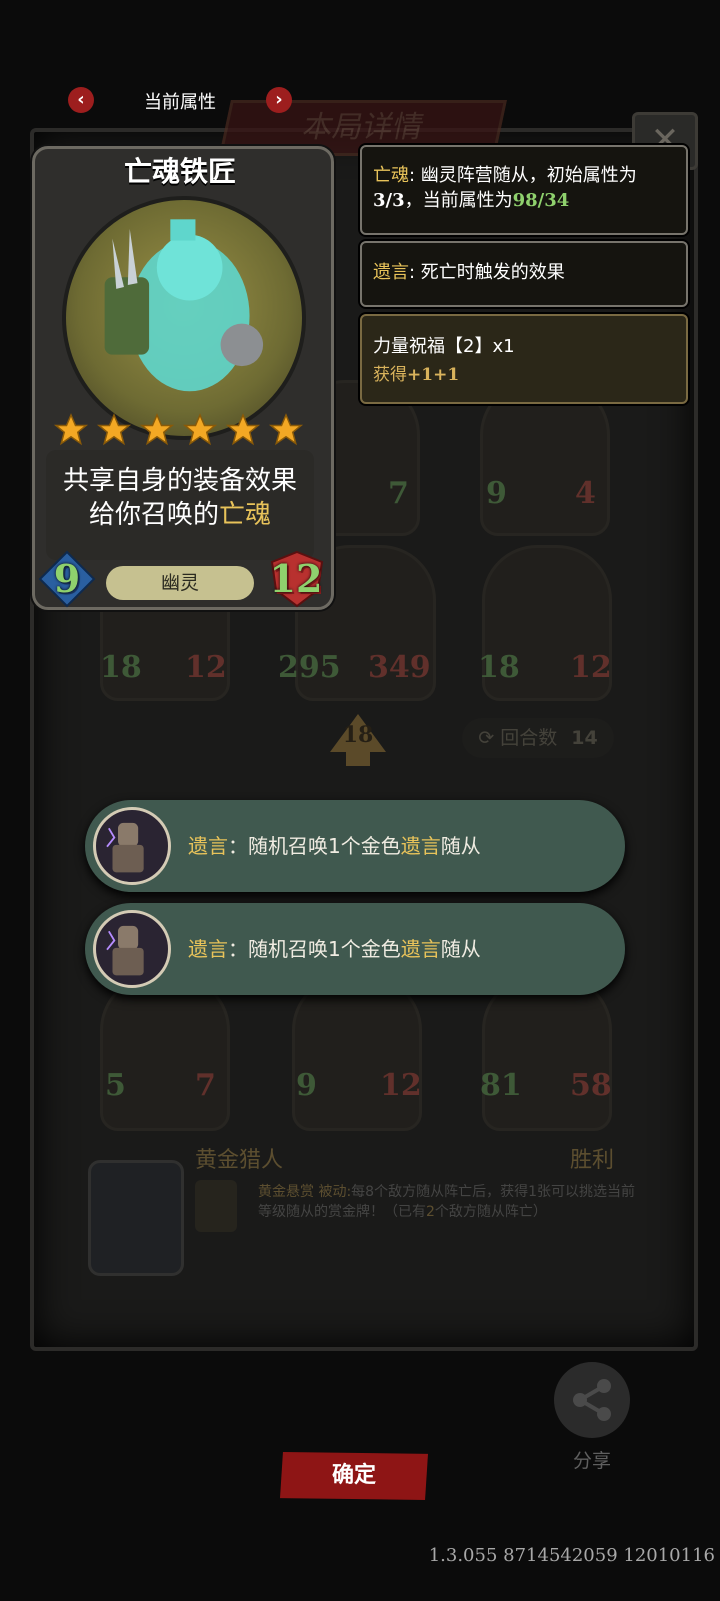  I want to click on hero-portrait, so click(136, 1218).